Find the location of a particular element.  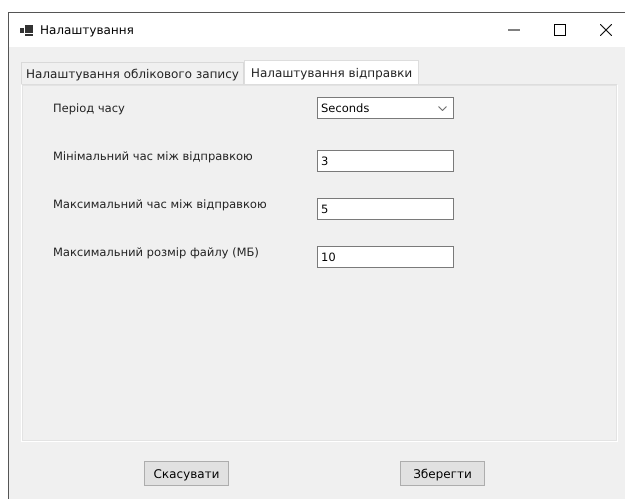

dialog-button: Скасувати is located at coordinates (186, 473).